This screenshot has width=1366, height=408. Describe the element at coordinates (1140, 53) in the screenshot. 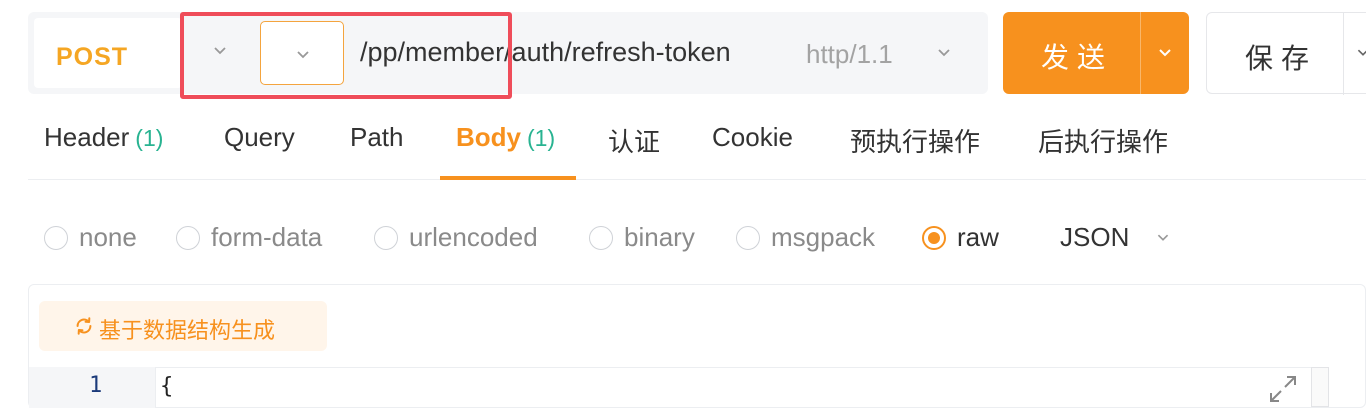

I see `send-divider` at that location.